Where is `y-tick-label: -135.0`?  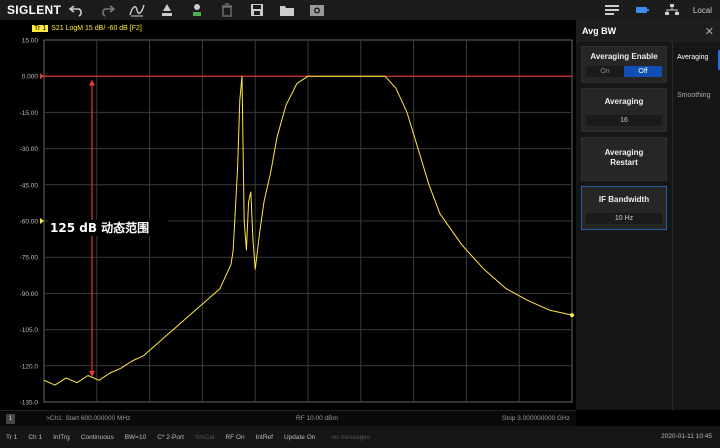
y-tick-label: -135.0 is located at coordinates (29, 403).